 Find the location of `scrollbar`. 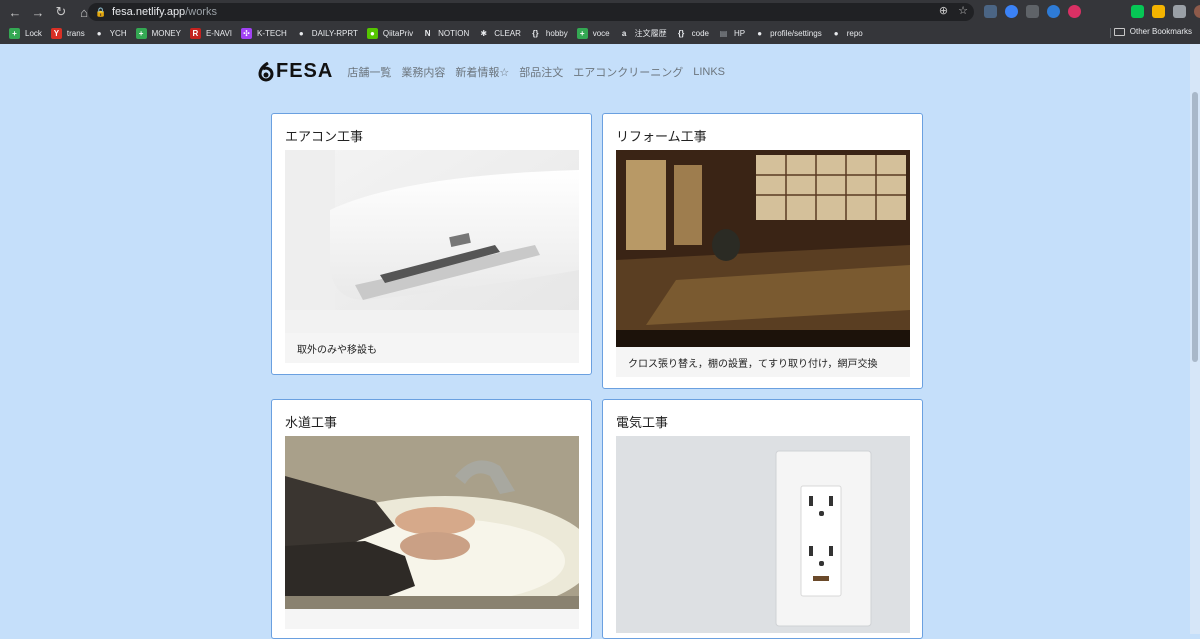

scrollbar is located at coordinates (1195, 339).